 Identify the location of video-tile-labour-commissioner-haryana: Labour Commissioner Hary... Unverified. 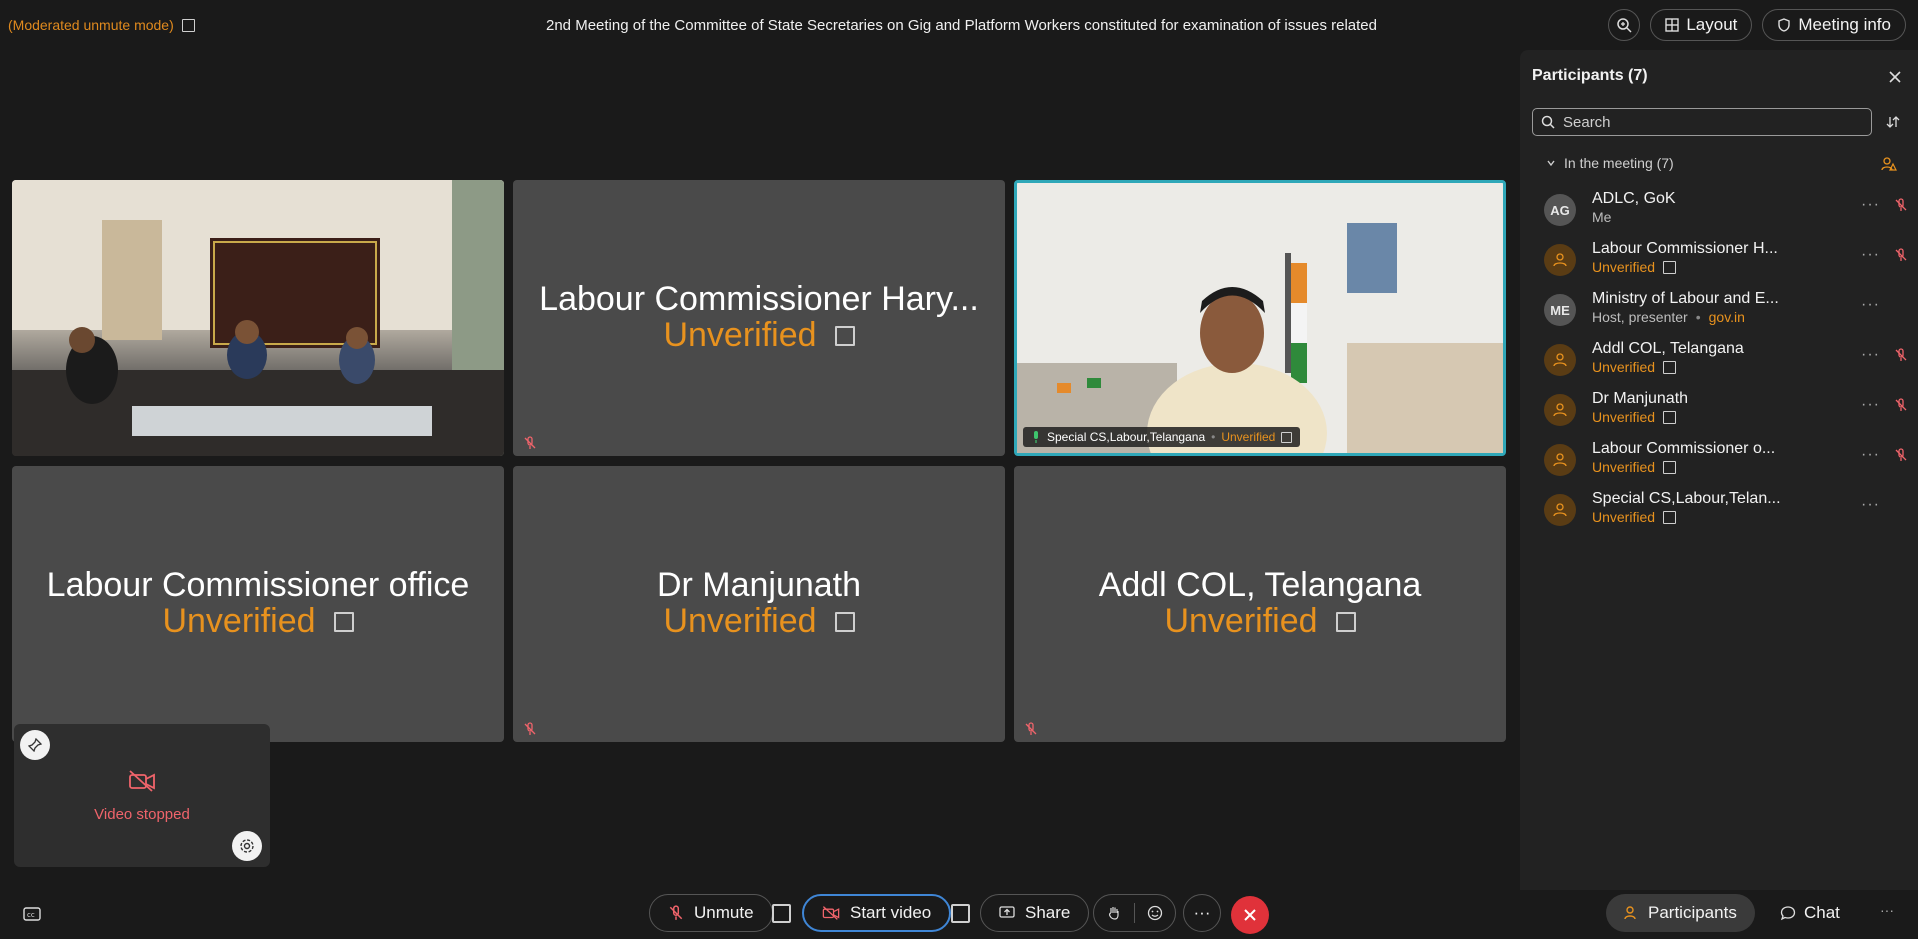
(759, 318).